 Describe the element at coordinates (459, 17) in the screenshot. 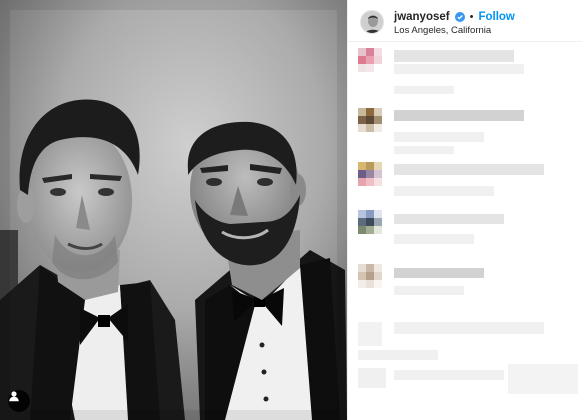

I see `verified-badge-icon` at that location.